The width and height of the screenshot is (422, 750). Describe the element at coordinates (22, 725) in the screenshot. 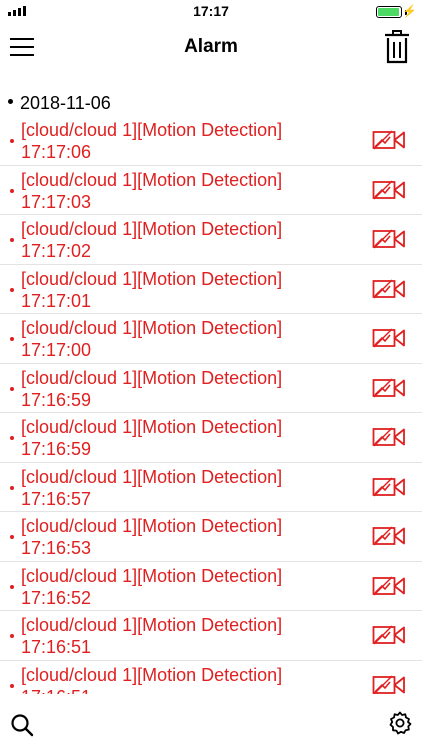

I see `search-icon` at that location.